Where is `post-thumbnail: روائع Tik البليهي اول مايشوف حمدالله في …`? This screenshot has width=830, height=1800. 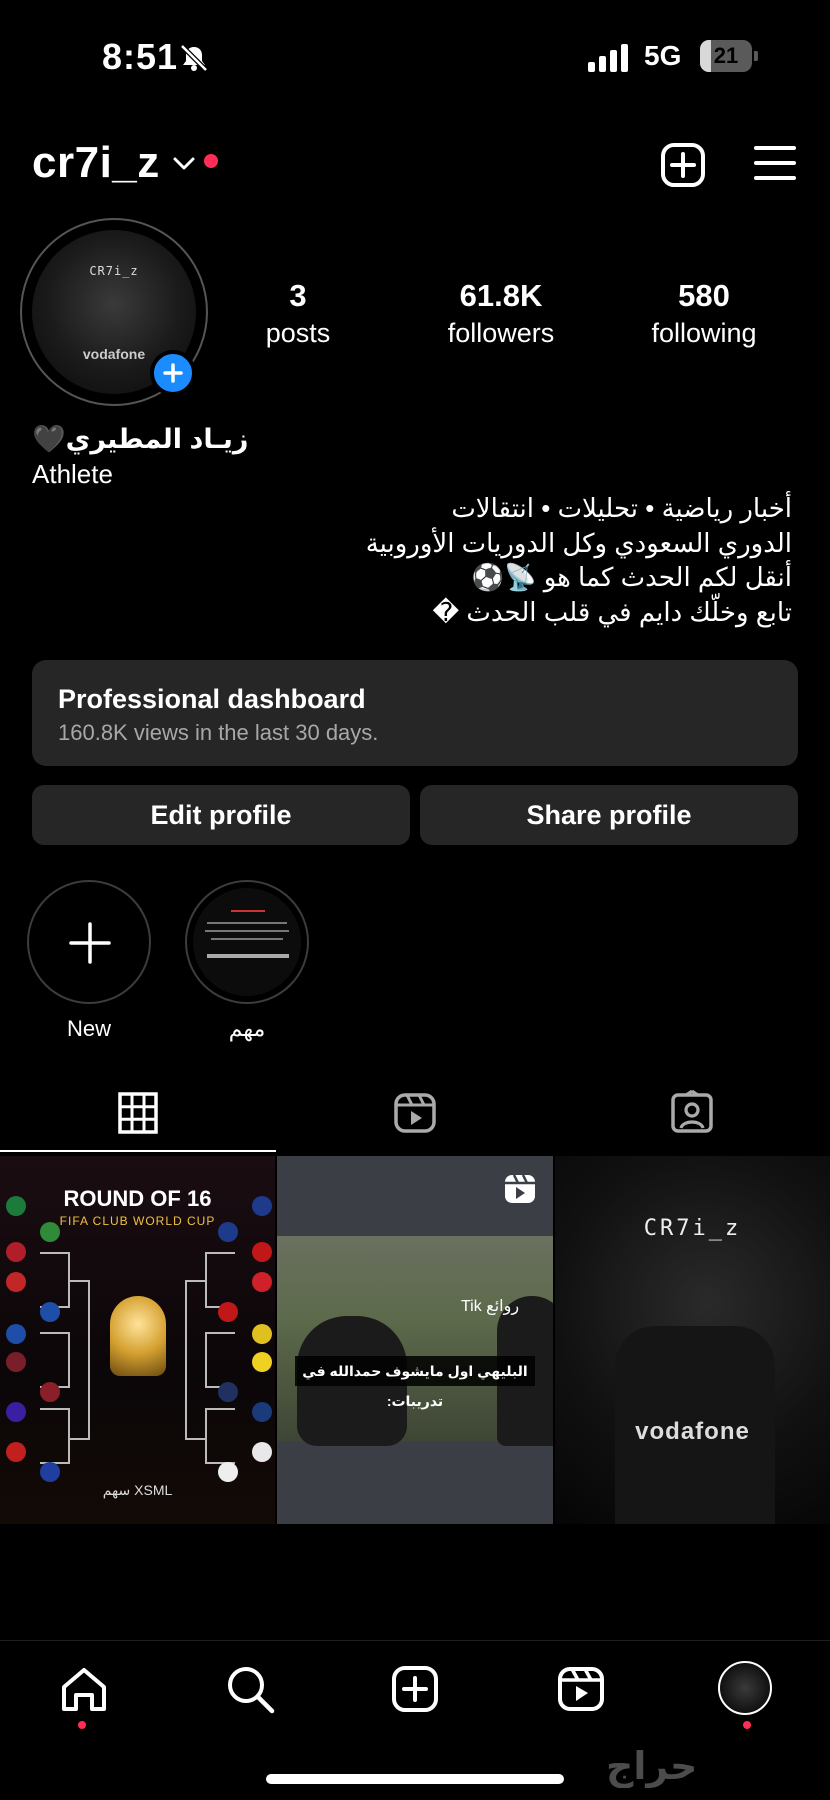
post-thumbnail: روائع Tik البليهي اول مايشوف حمدالله في … is located at coordinates (415, 1340).